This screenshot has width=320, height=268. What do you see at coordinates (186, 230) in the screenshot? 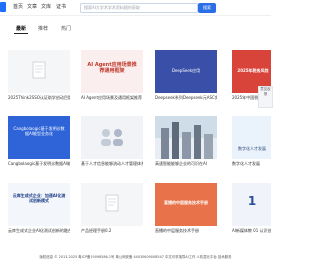
I see `card-title: 直播的中层服务技术手册` at bounding box center [186, 230].